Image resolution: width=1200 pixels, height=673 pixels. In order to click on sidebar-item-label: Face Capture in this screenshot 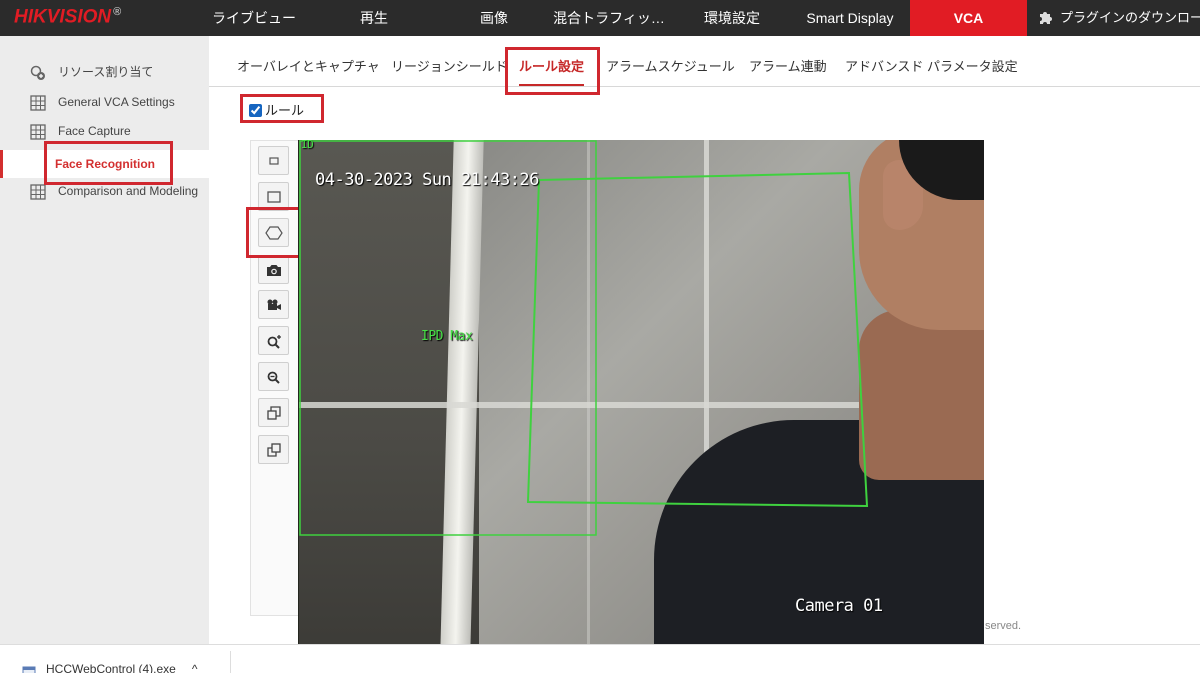, I will do `click(94, 131)`.